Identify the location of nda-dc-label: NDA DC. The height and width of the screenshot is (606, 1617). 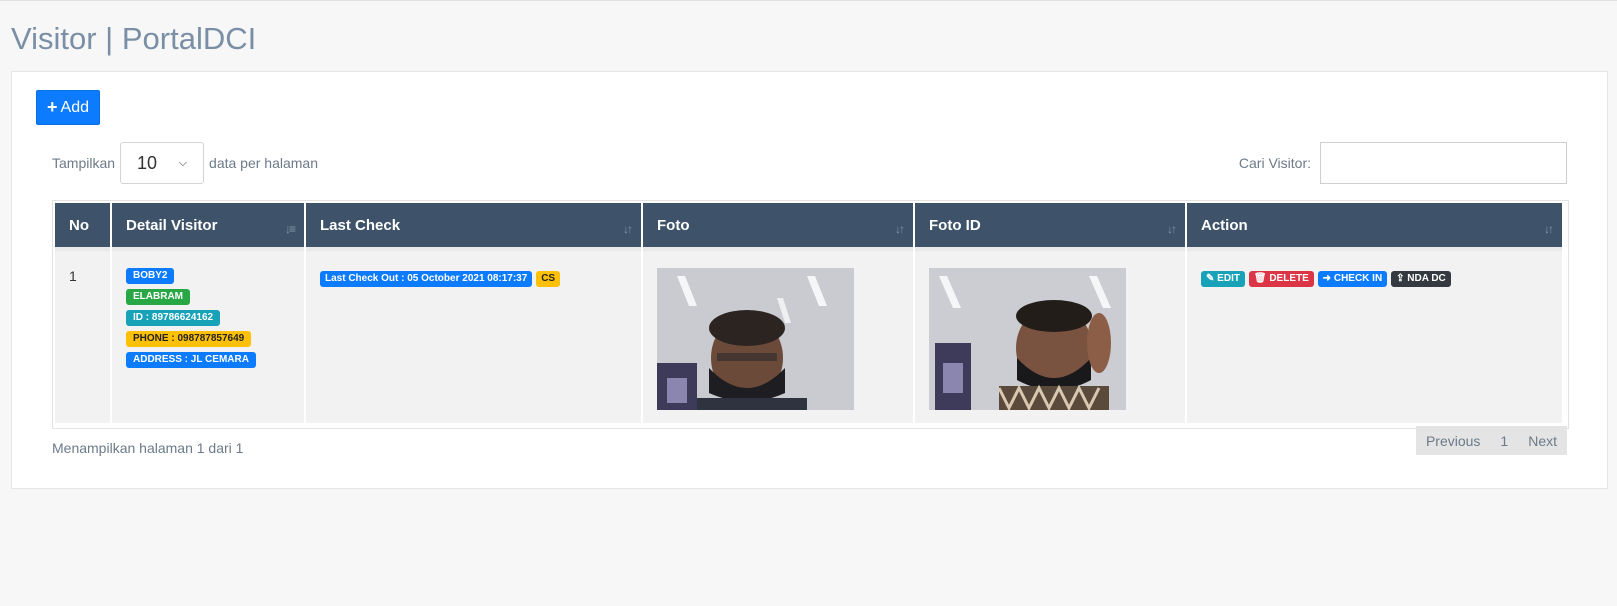
(1426, 278).